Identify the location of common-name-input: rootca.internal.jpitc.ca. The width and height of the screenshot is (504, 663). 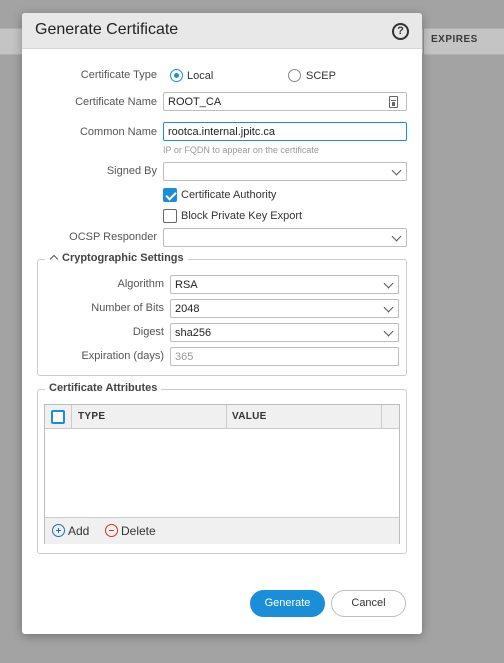
(285, 131).